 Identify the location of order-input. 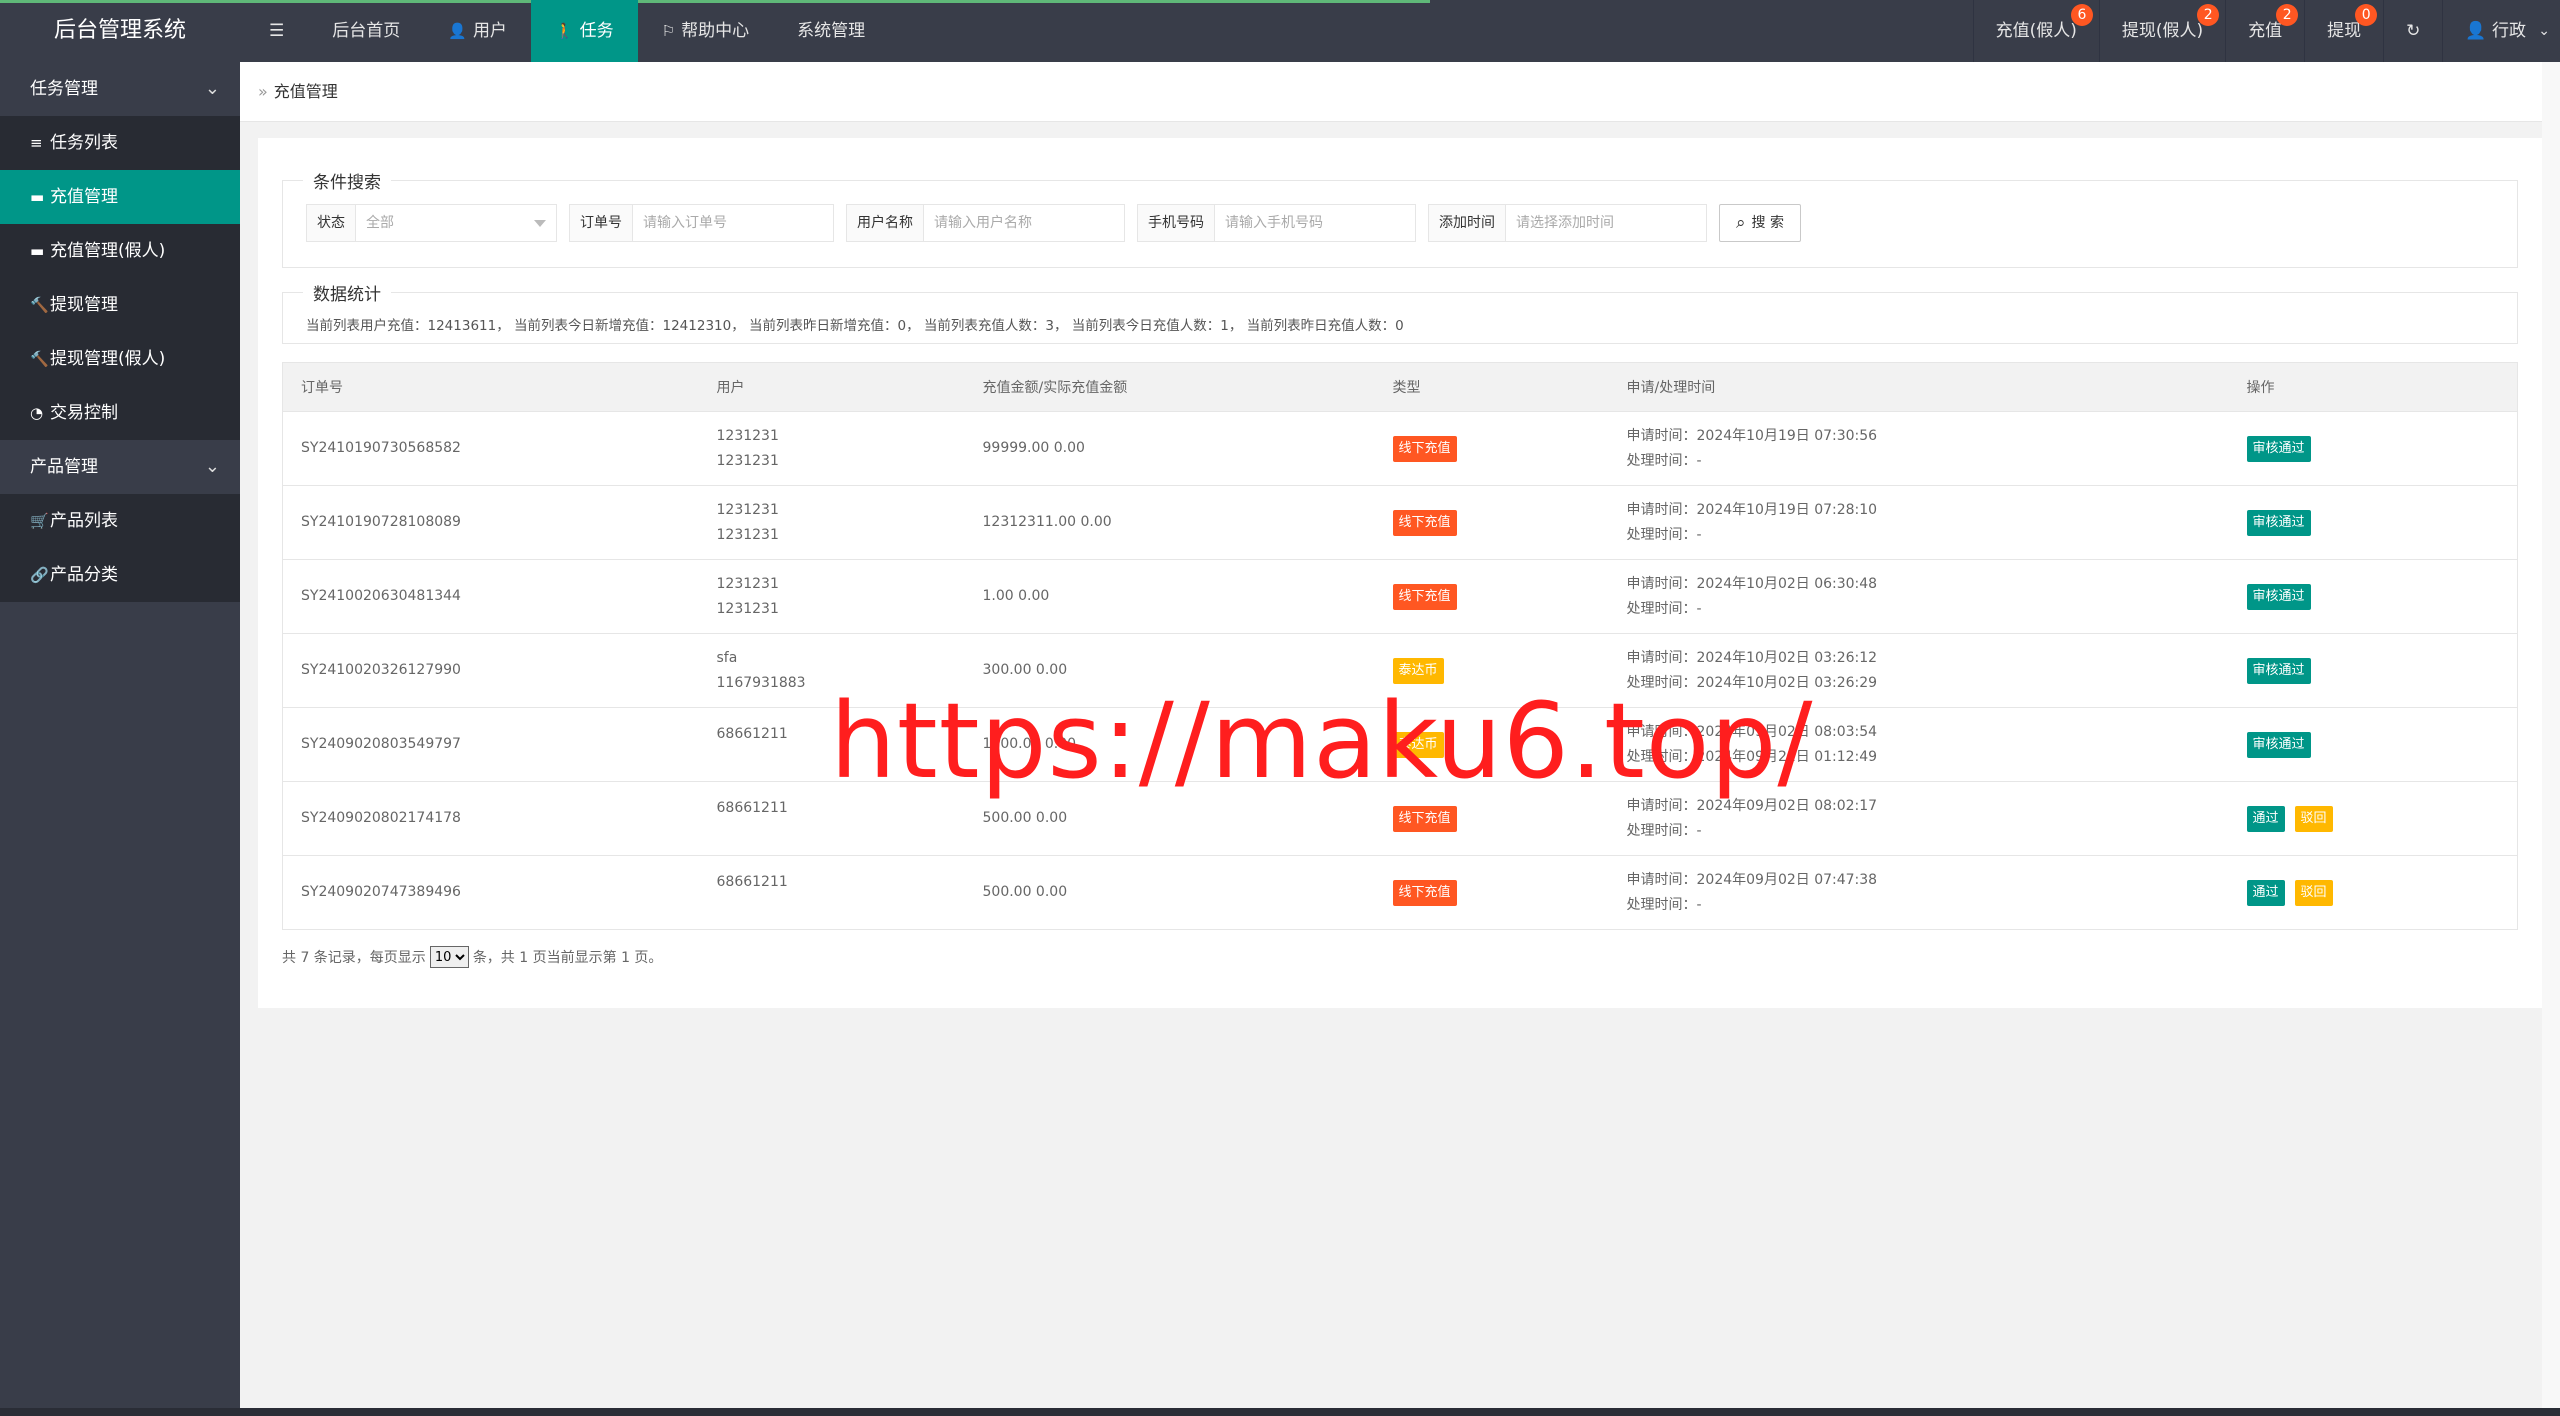
(733, 223).